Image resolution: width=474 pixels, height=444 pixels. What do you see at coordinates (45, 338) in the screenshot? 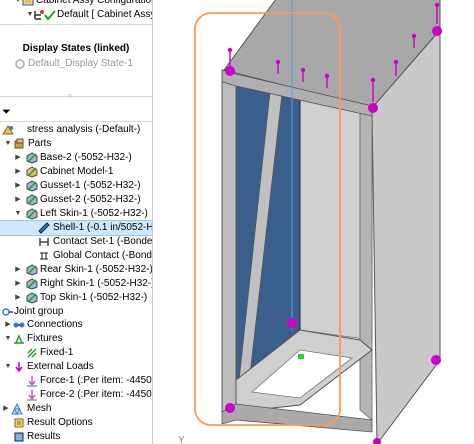
I see `fixtures-label: Fixtures` at bounding box center [45, 338].